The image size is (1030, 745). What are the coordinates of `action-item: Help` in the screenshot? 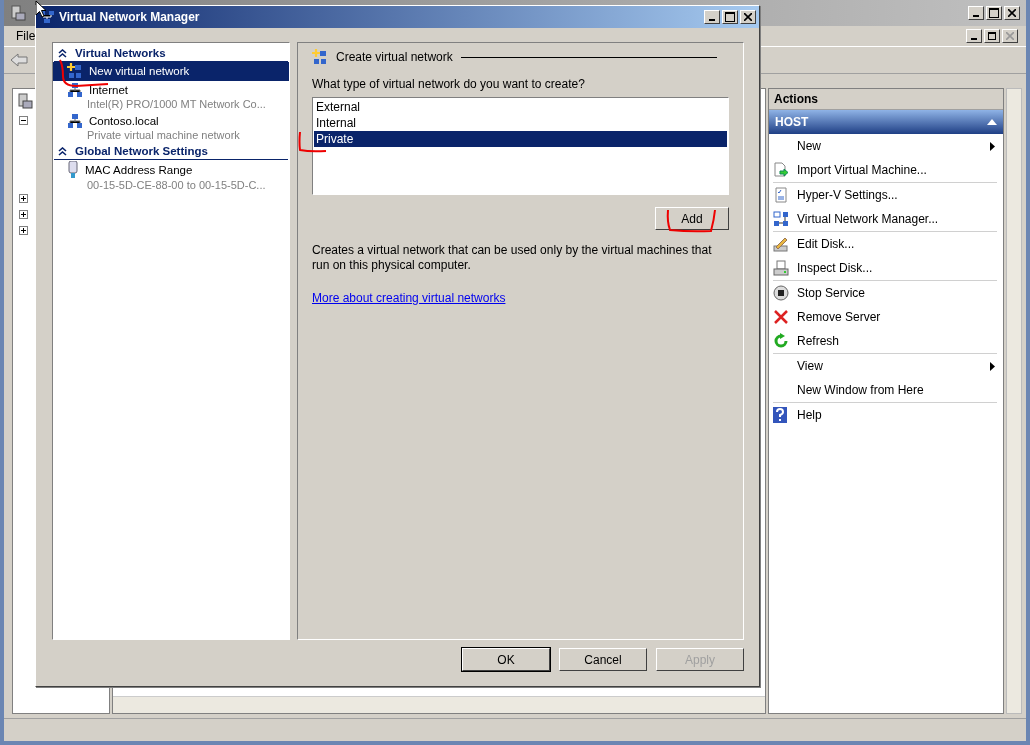 It's located at (885, 415).